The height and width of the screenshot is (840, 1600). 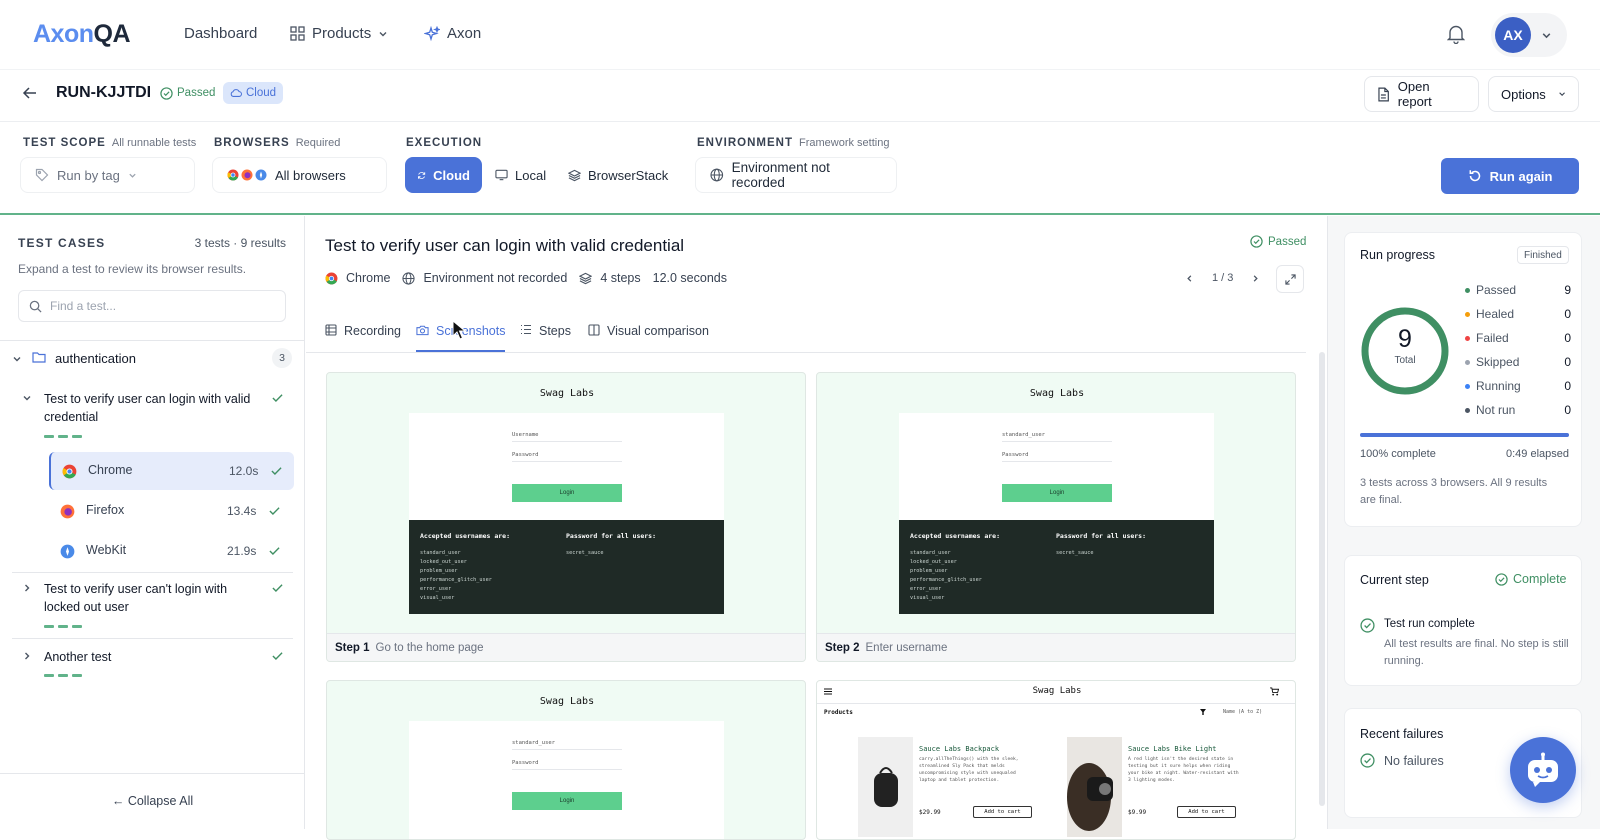 What do you see at coordinates (566, 760) in the screenshot?
I see `screenshot-card-3: Swag Labs standard_user Password Login` at bounding box center [566, 760].